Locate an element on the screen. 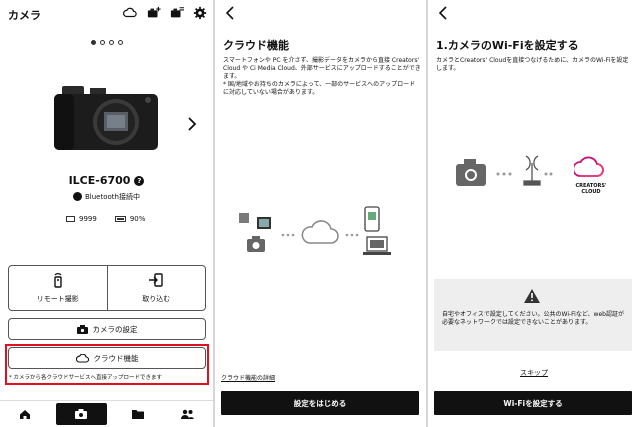 The width and height of the screenshot is (640, 427). bluetooth-status-text: Bluetooth接続中 is located at coordinates (112, 197).